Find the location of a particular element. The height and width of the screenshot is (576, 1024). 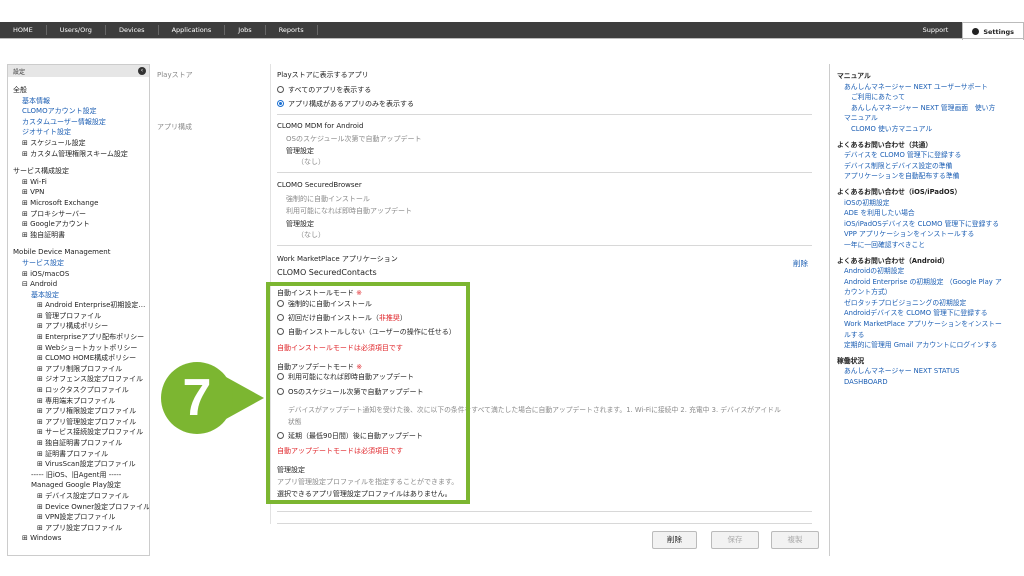

playstore-option-configured: アプリ構成があるアプリのみを表示する is located at coordinates (345, 104).